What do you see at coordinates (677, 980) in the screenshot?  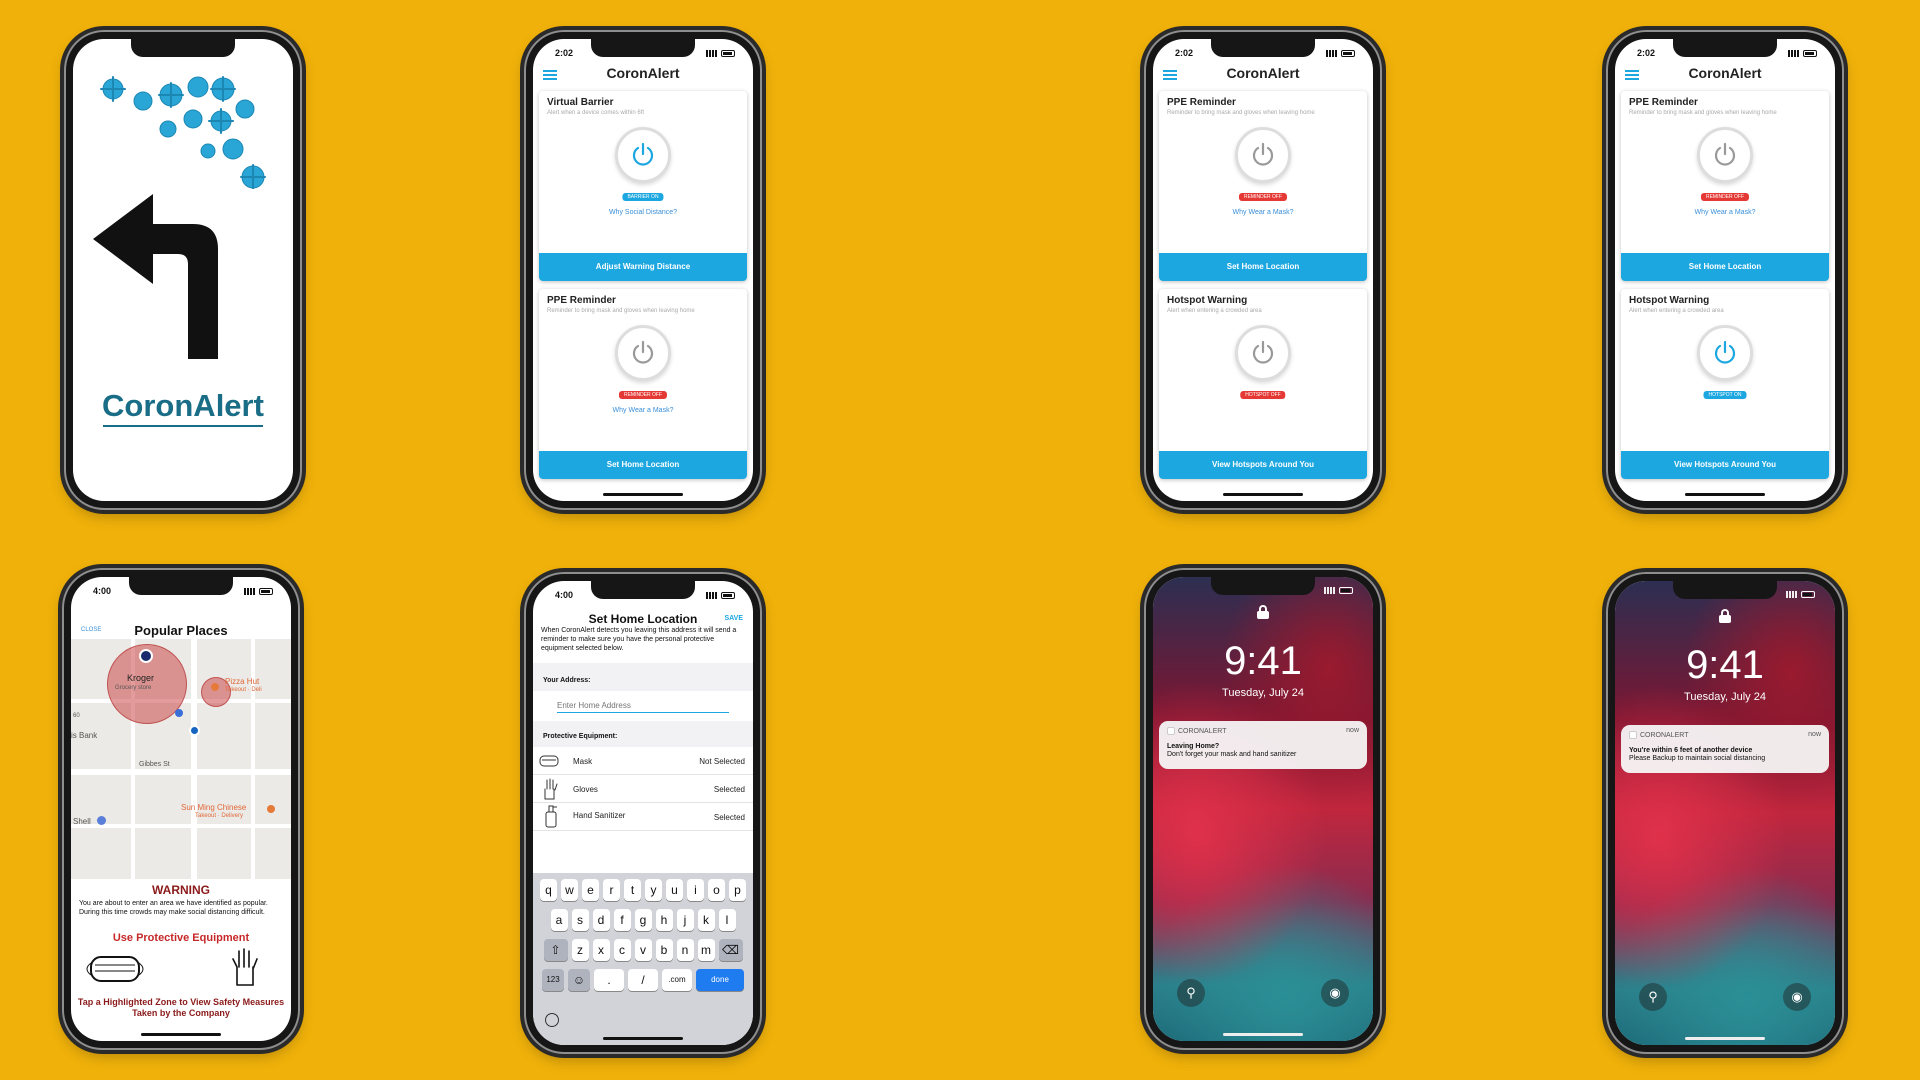 I see `dot-com-key: .com` at bounding box center [677, 980].